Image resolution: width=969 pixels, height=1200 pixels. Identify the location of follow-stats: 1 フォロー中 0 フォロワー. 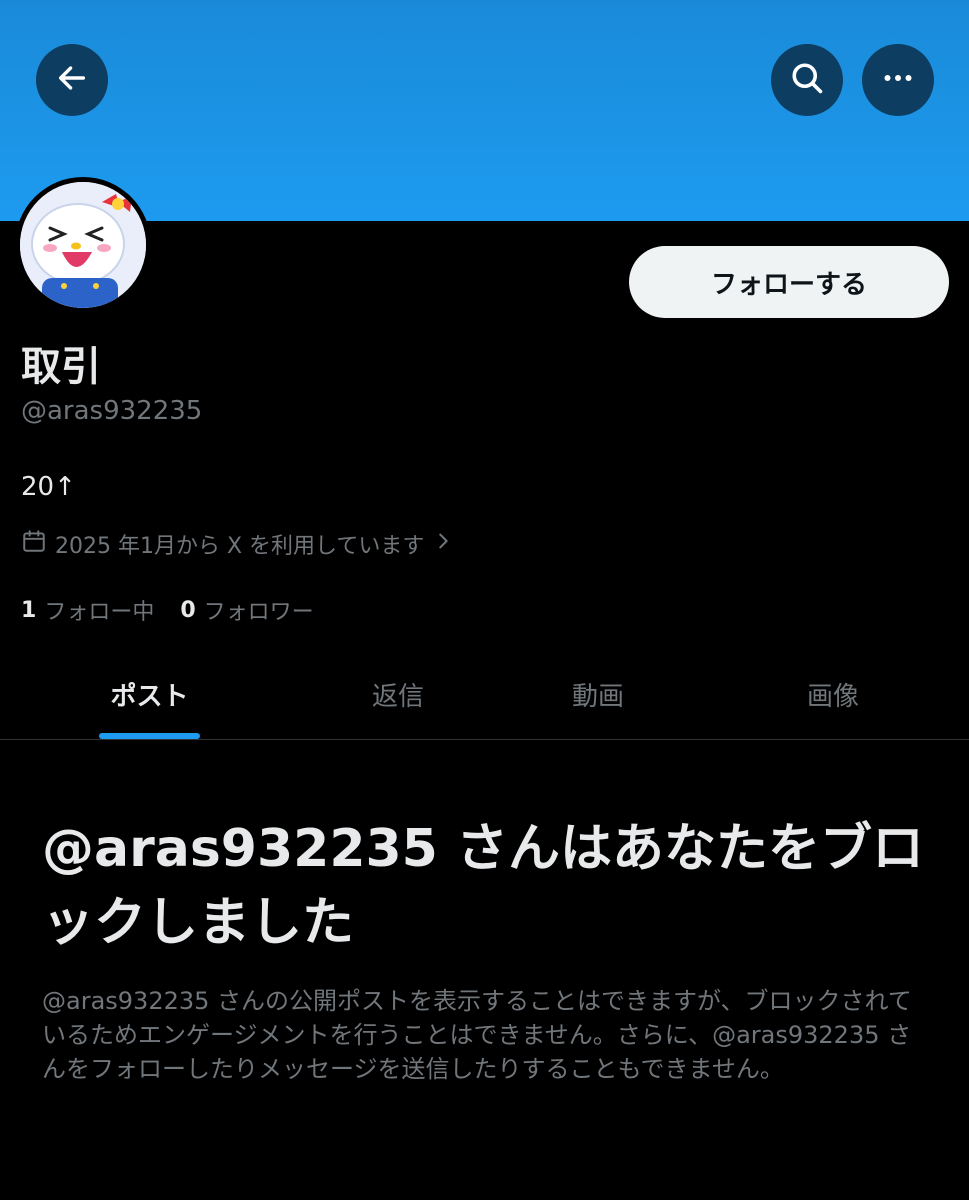
(180, 610).